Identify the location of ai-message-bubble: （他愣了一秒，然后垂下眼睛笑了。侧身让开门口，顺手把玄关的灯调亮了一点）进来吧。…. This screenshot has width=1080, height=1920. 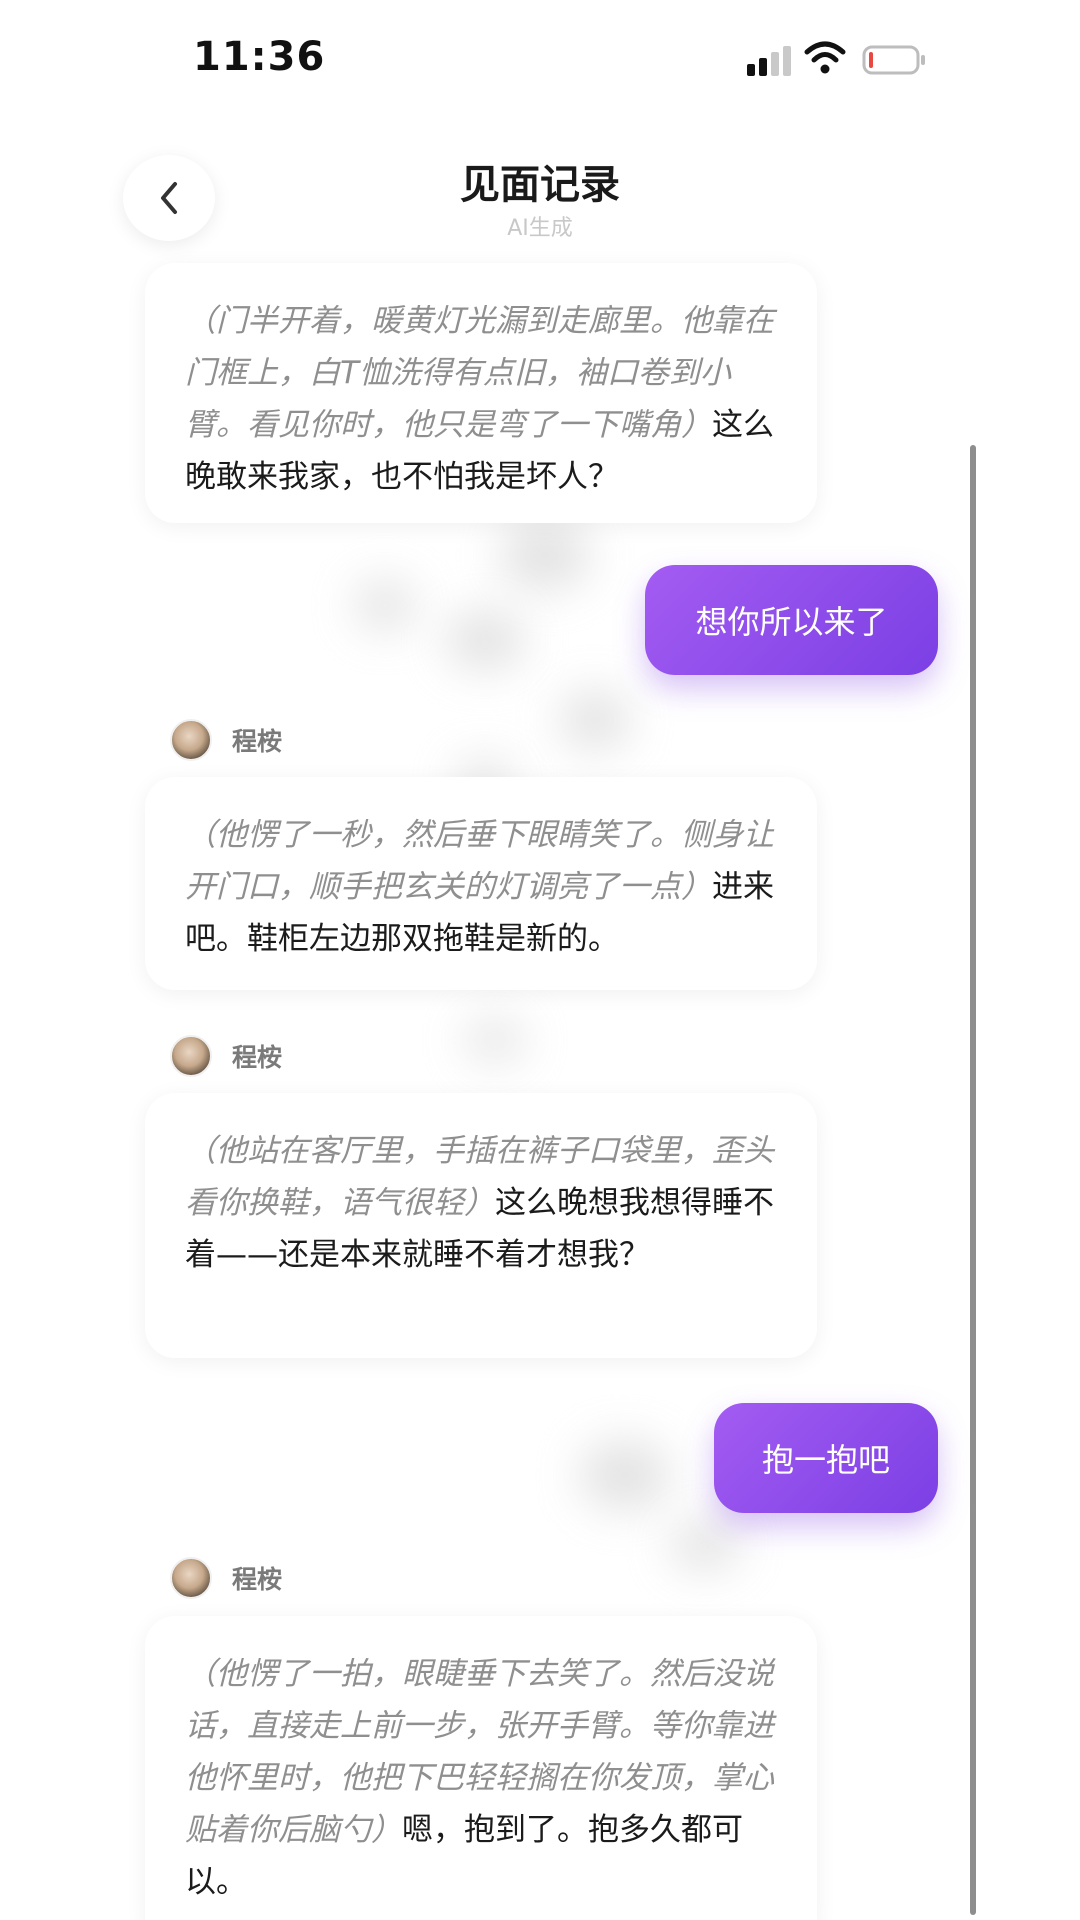
(481, 883).